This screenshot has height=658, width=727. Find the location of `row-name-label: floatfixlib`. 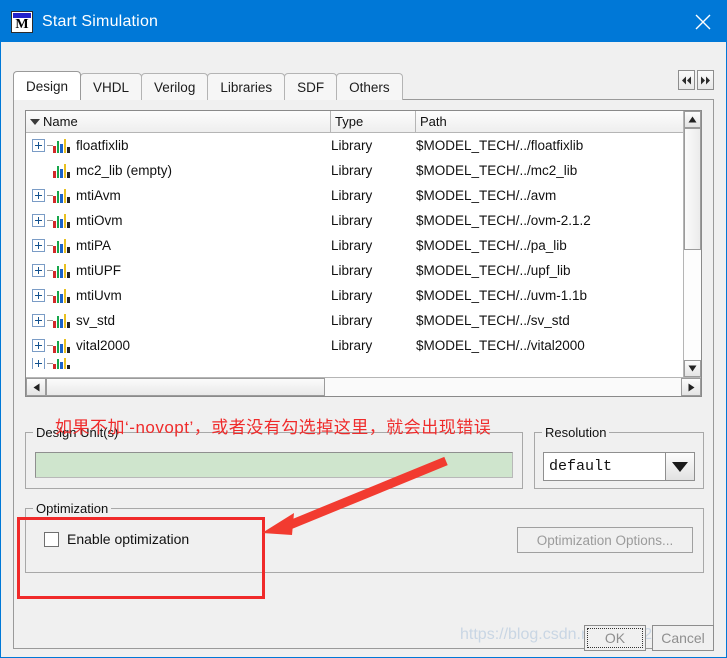

row-name-label: floatfixlib is located at coordinates (102, 145).